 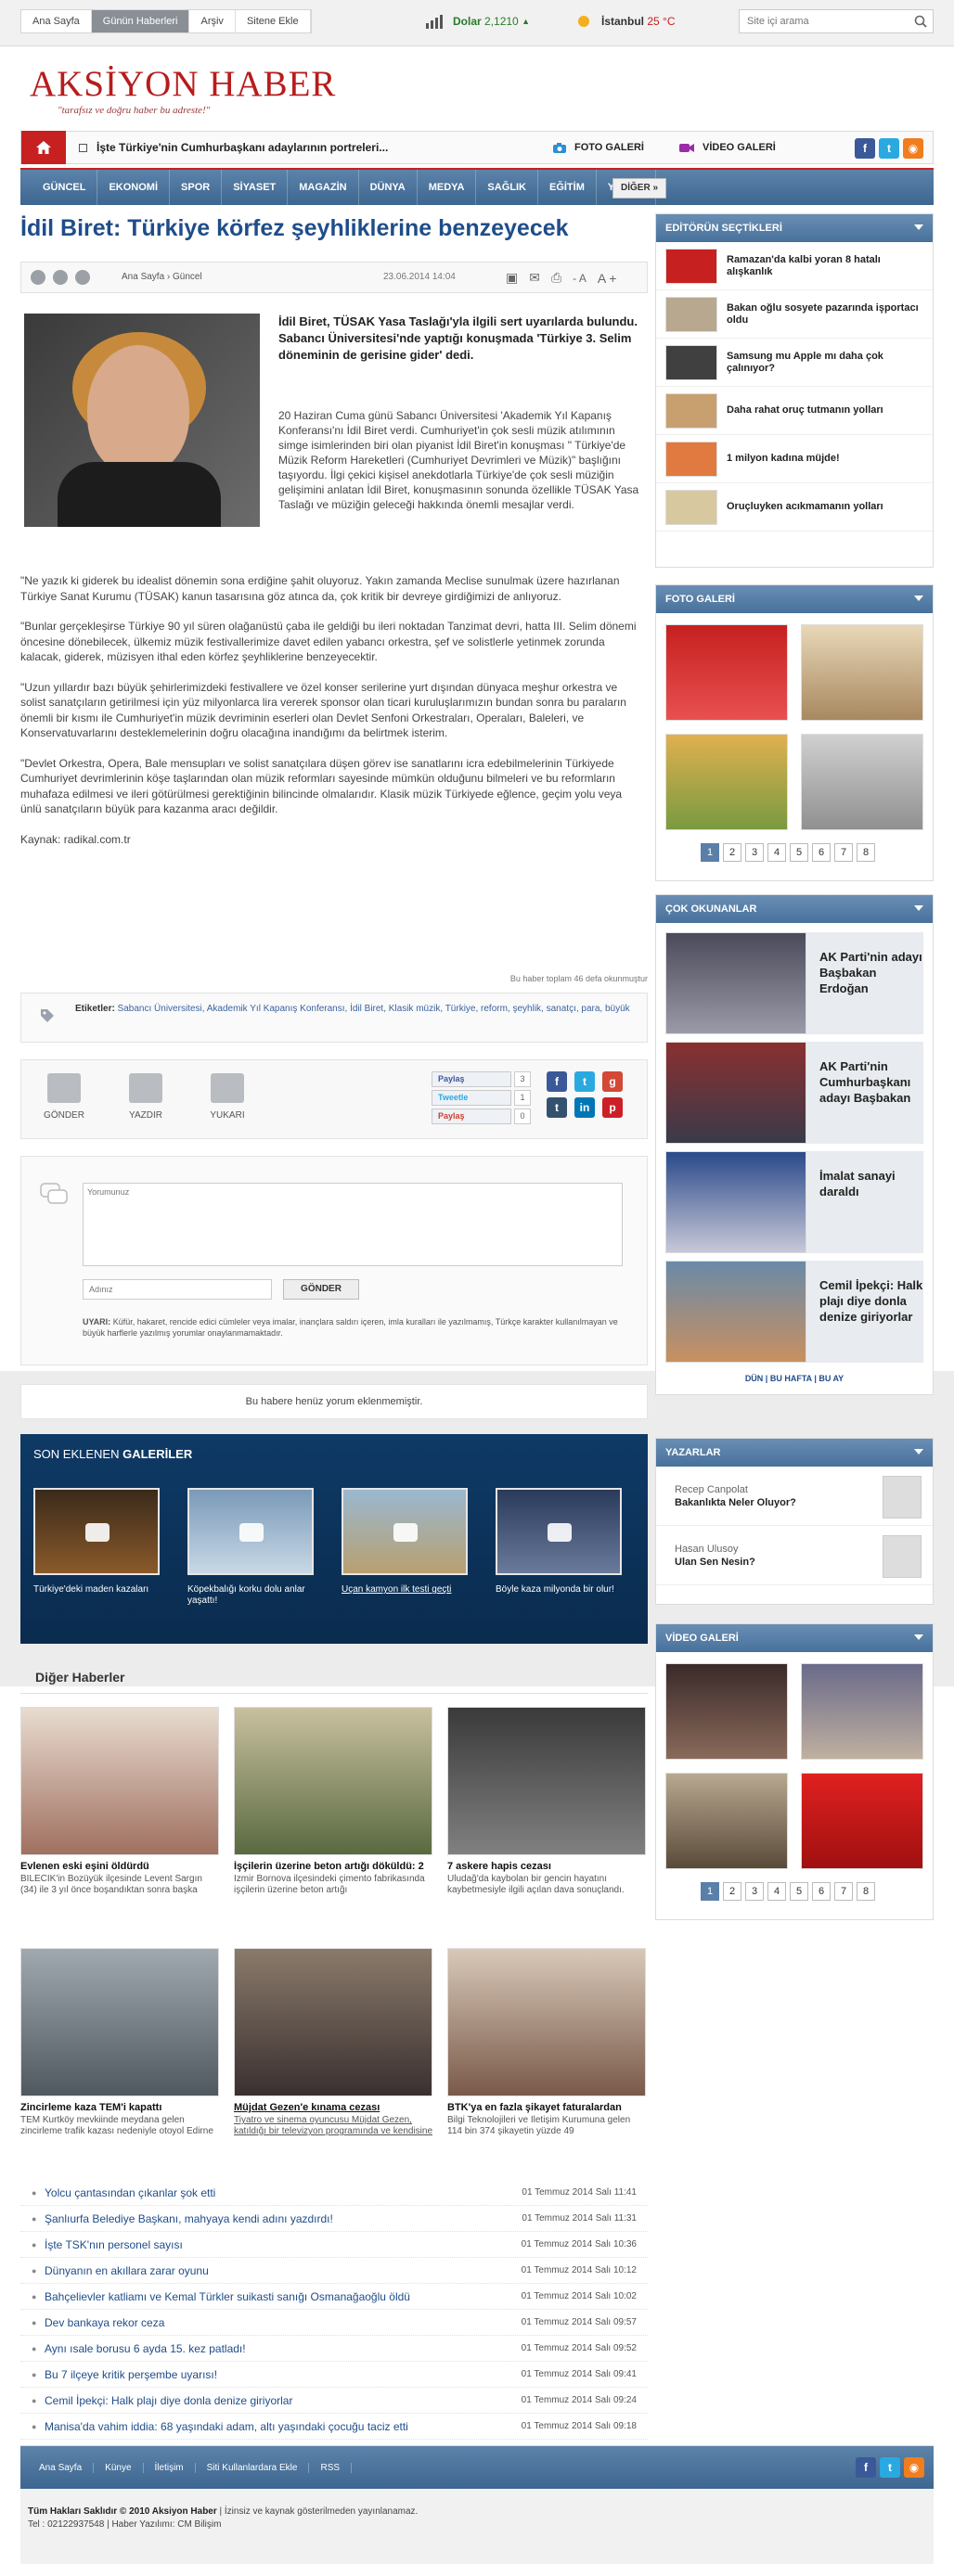 I want to click on googleplus-share-icon, so click(x=82, y=277).